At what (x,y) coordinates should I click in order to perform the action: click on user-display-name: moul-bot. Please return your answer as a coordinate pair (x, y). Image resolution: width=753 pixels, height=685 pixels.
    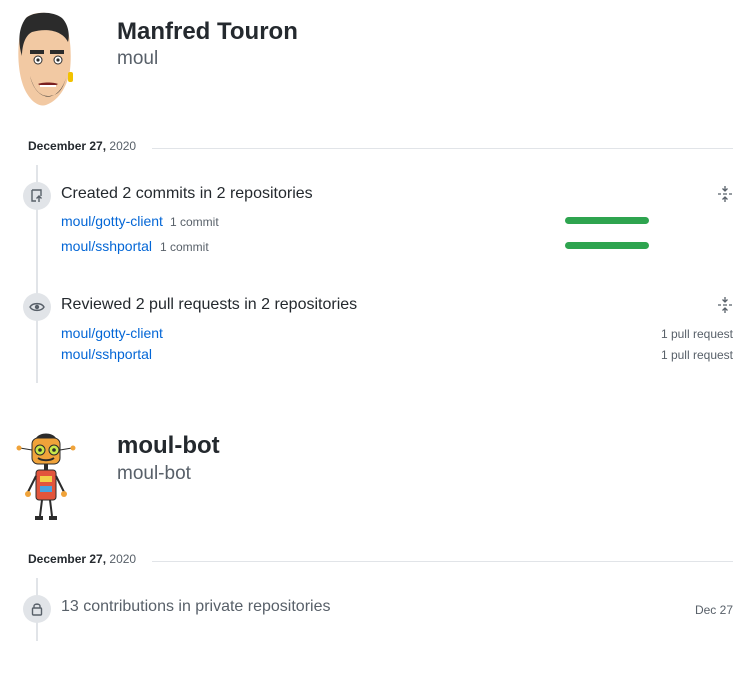
    Looking at the image, I should click on (168, 446).